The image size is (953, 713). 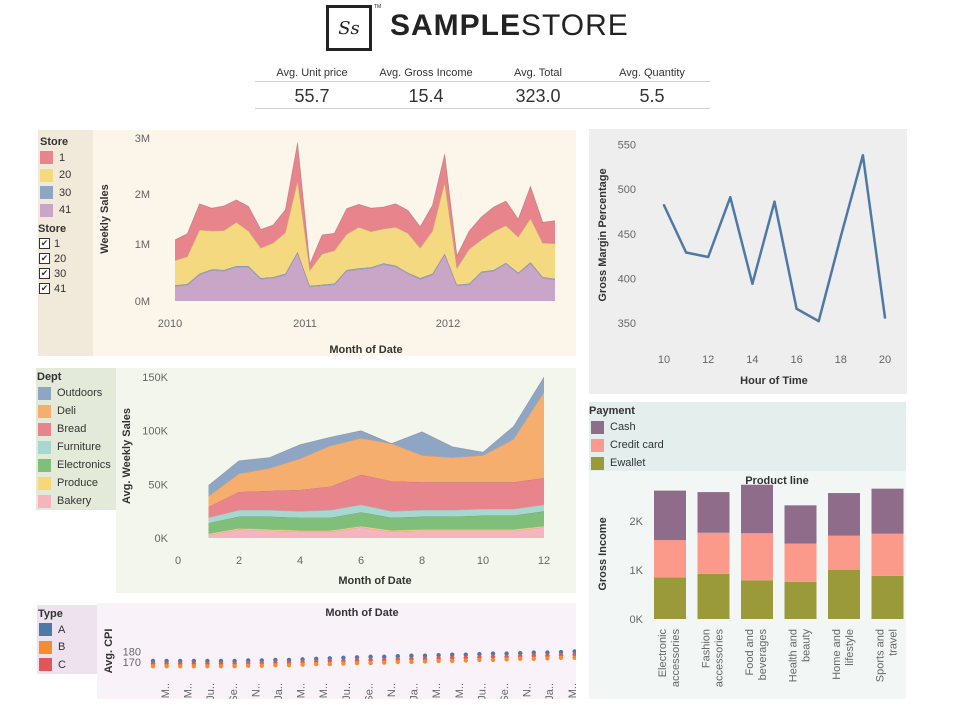 What do you see at coordinates (52, 648) in the screenshot?
I see `legend-item: B` at bounding box center [52, 648].